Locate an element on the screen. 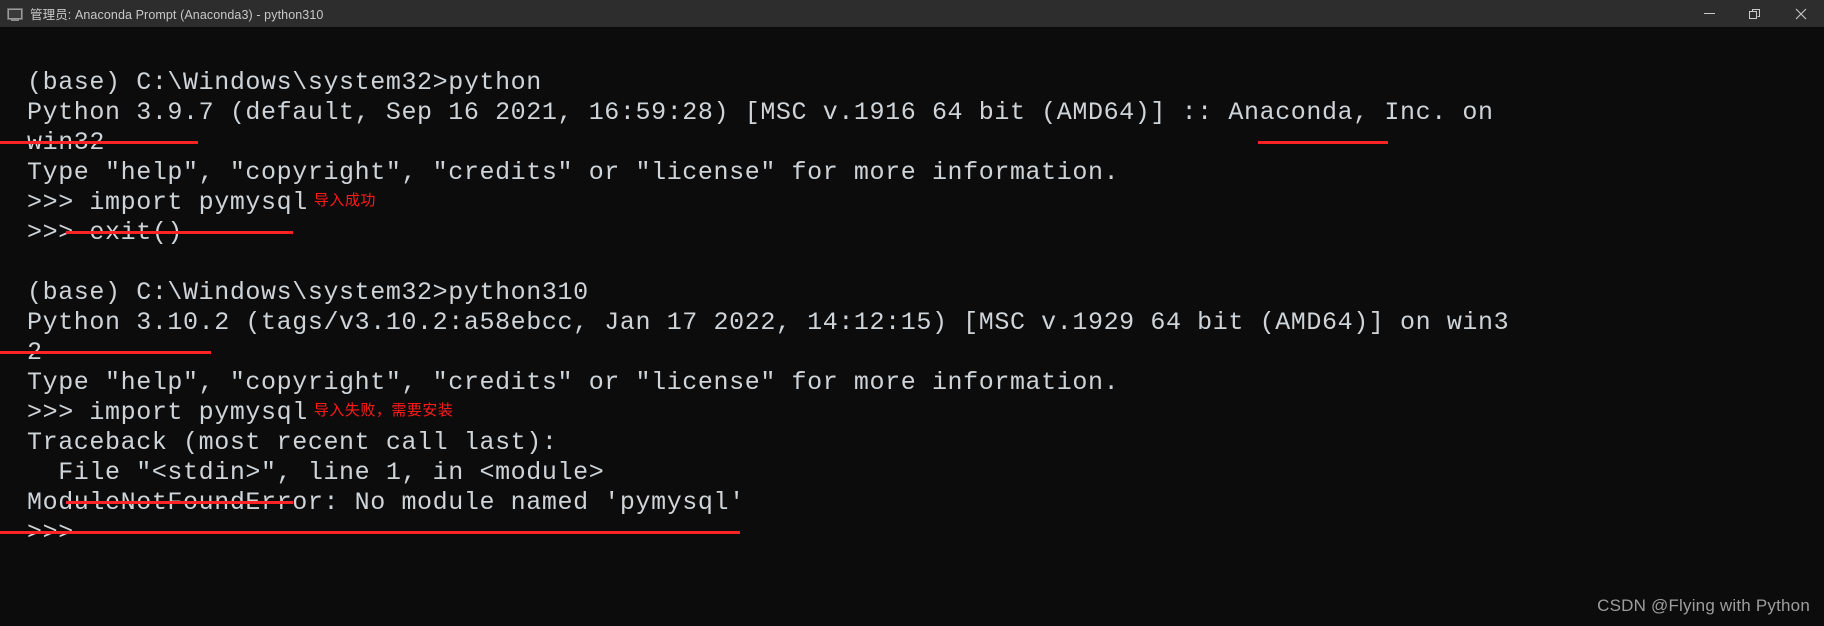  restore-button is located at coordinates (1755, 13).